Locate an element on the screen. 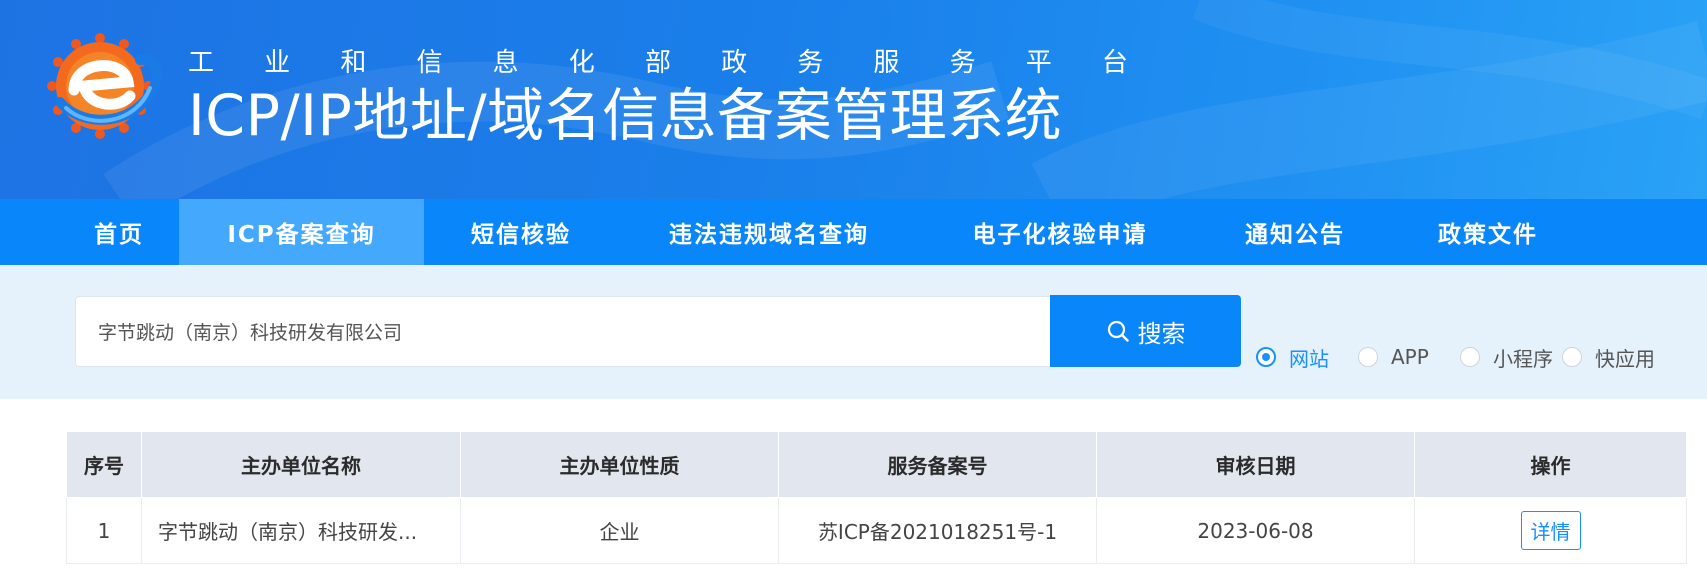 The width and height of the screenshot is (1707, 578). cell-index: 1 is located at coordinates (104, 530).